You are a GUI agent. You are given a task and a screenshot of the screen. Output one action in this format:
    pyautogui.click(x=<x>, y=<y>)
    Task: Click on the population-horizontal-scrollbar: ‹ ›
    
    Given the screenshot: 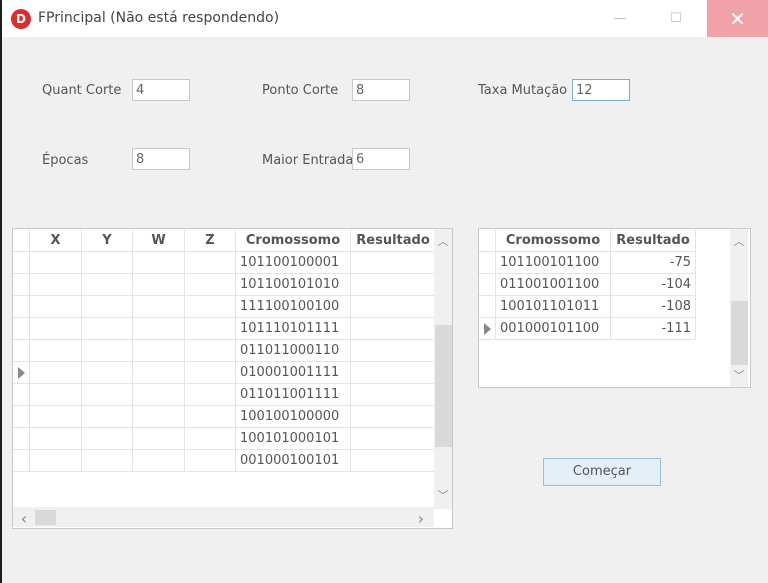 What is the action you would take?
    pyautogui.click(x=223, y=517)
    